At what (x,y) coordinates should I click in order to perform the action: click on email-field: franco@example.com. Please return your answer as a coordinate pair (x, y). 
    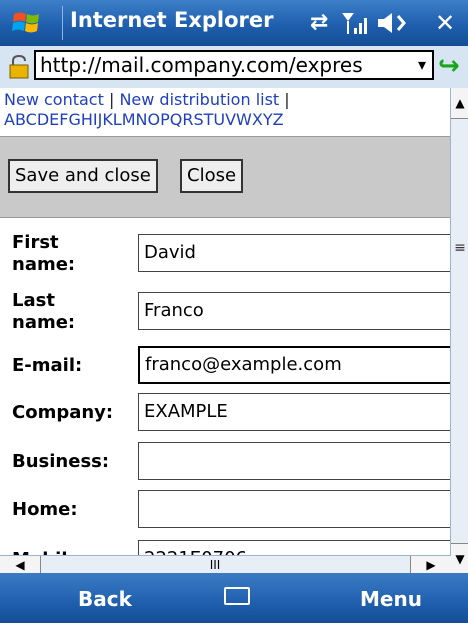
    Looking at the image, I should click on (294, 365).